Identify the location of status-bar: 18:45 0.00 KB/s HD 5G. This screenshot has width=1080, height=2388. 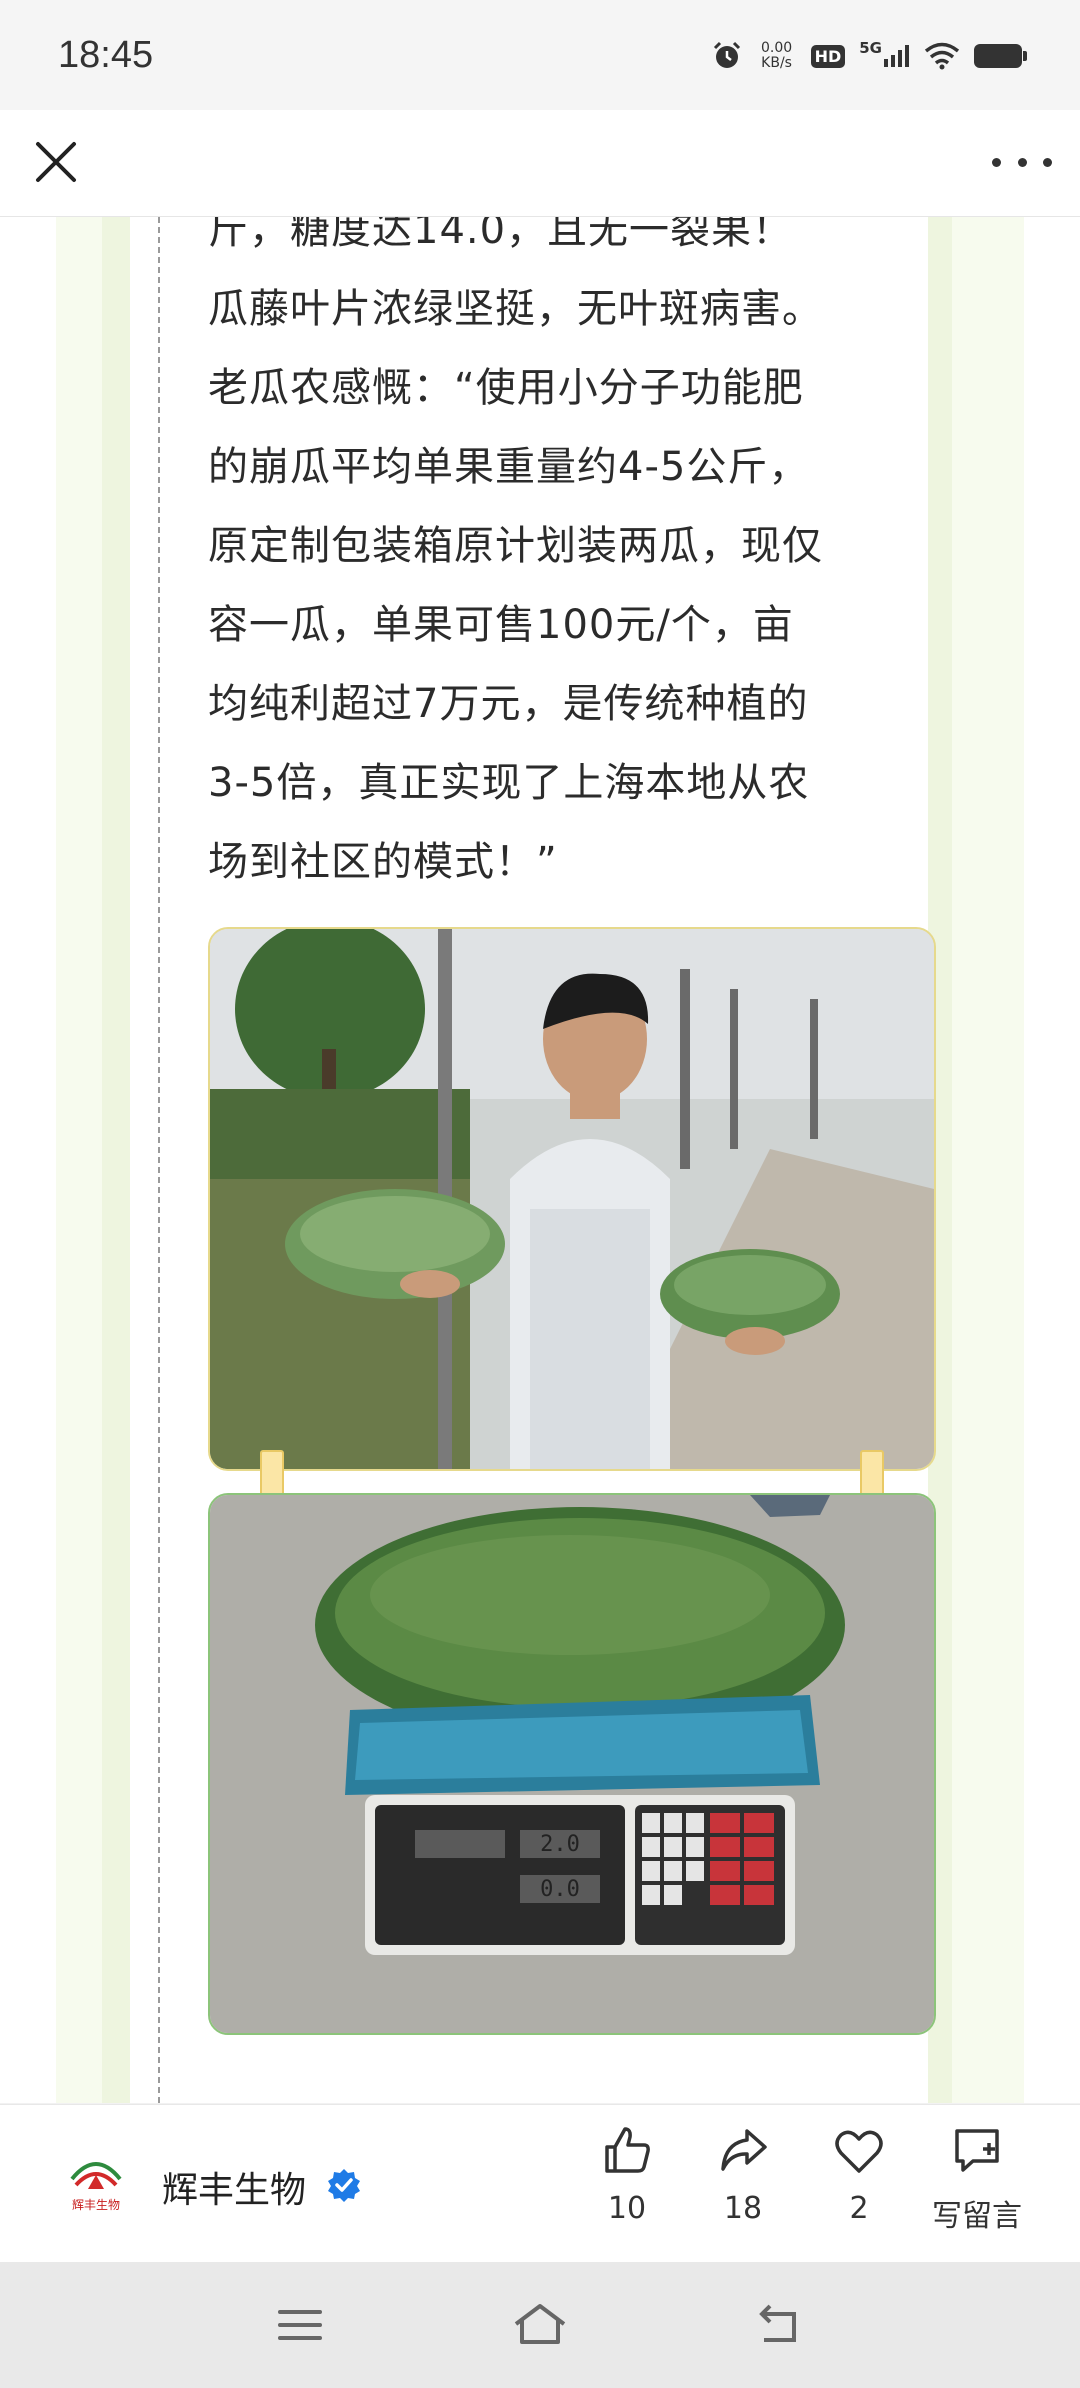
(540, 55).